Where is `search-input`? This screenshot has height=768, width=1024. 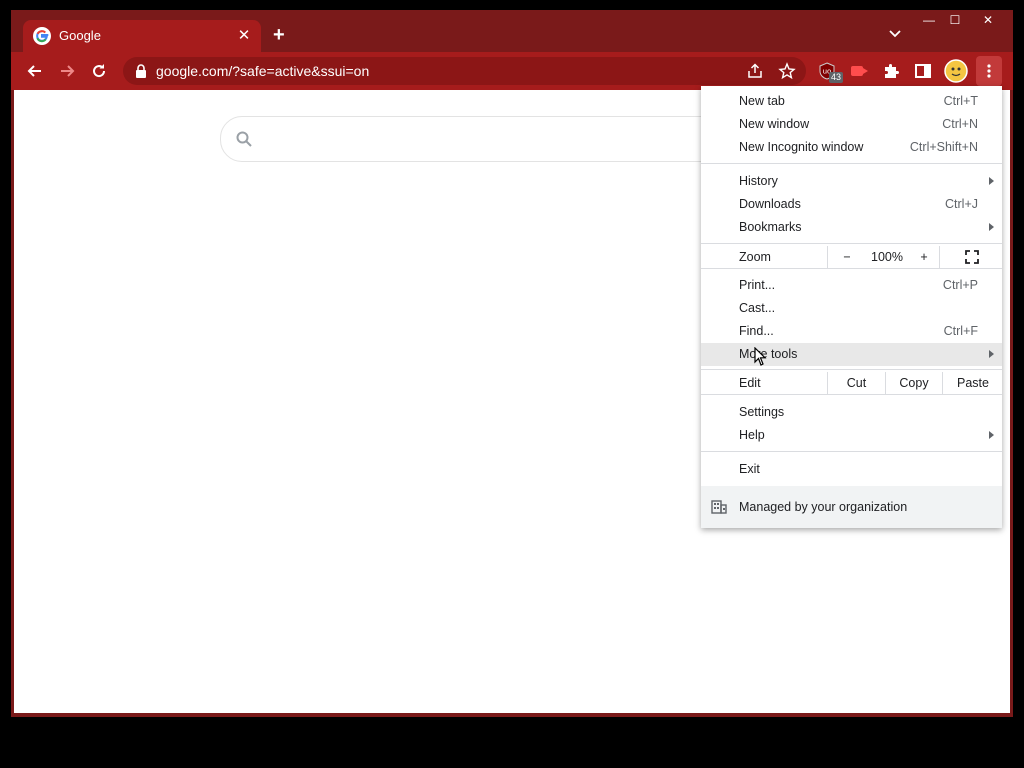 search-input is located at coordinates (481, 139).